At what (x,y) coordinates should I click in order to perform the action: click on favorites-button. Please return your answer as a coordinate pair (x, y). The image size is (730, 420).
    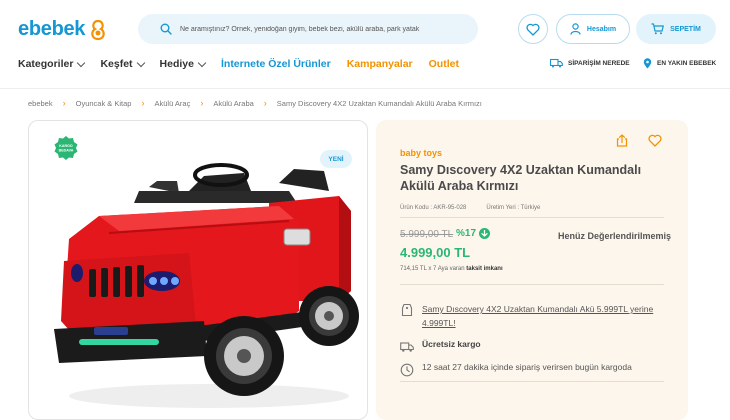
    Looking at the image, I should click on (533, 29).